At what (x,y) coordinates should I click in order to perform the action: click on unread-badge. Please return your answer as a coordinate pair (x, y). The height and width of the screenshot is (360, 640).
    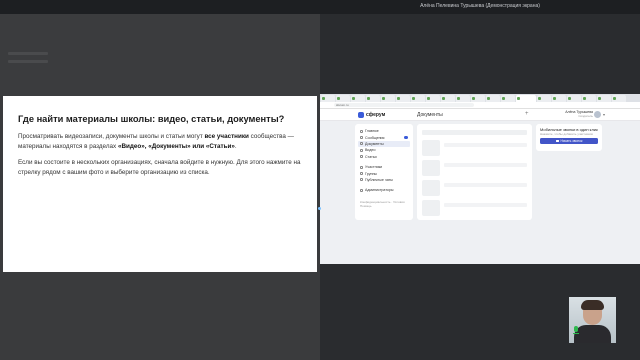
    Looking at the image, I should click on (406, 137).